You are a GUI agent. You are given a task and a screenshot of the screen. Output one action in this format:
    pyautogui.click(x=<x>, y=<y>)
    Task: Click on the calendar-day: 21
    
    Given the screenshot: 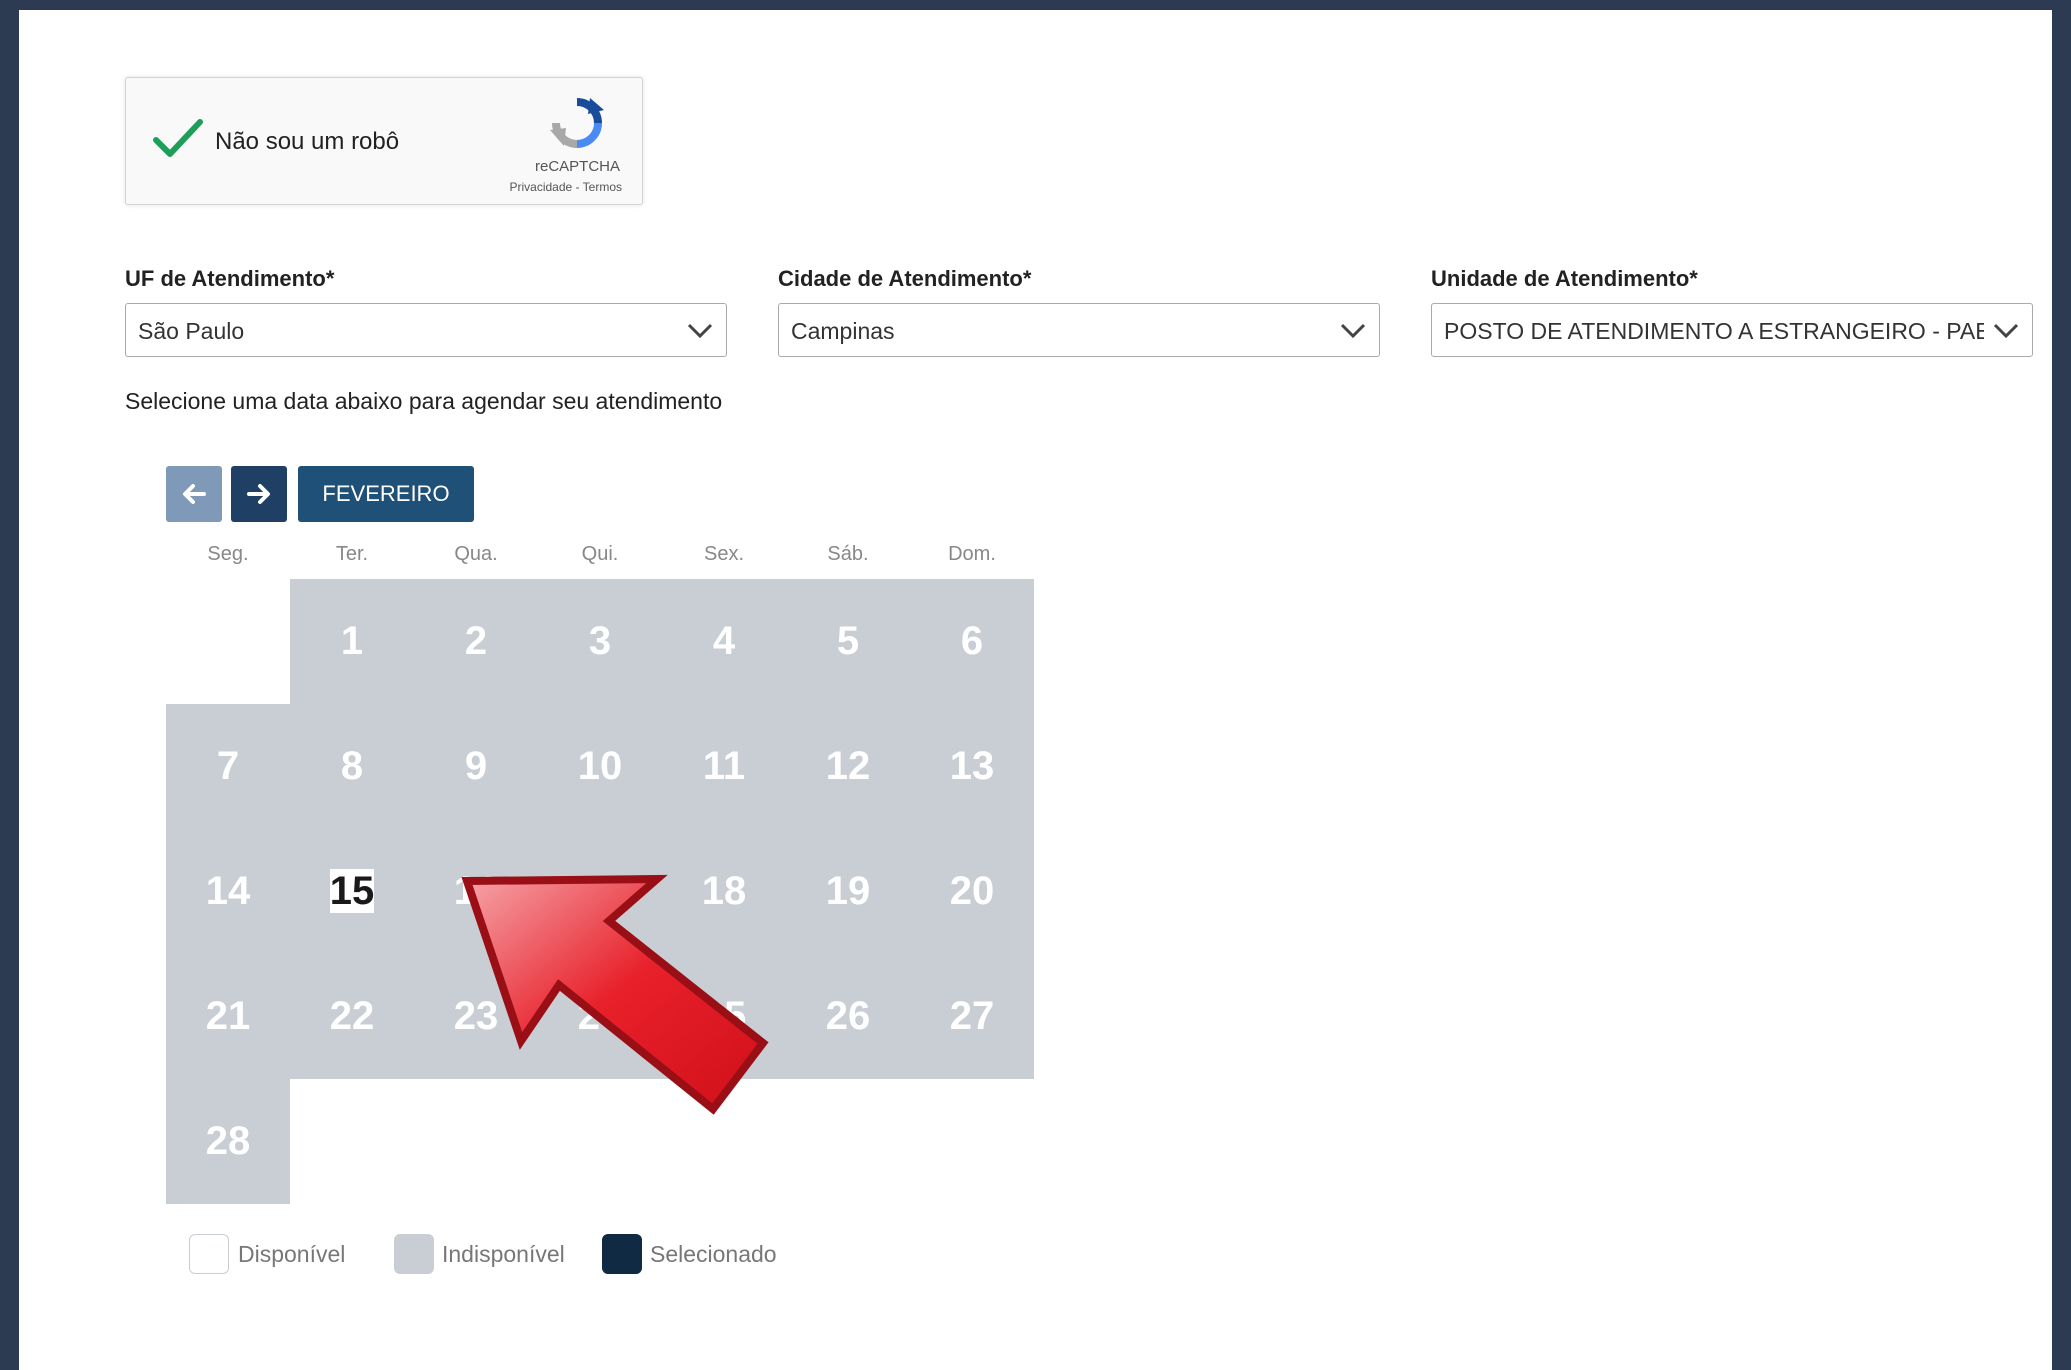 What is the action you would take?
    pyautogui.click(x=228, y=1016)
    